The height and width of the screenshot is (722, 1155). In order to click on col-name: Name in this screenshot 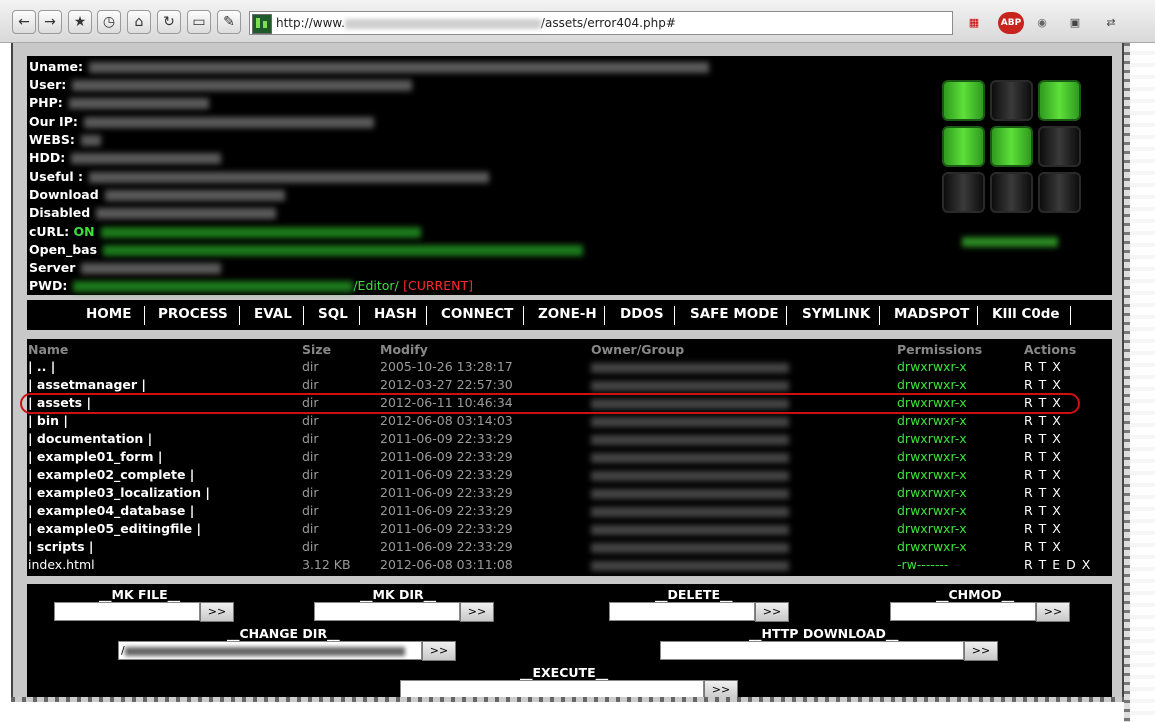, I will do `click(48, 349)`.